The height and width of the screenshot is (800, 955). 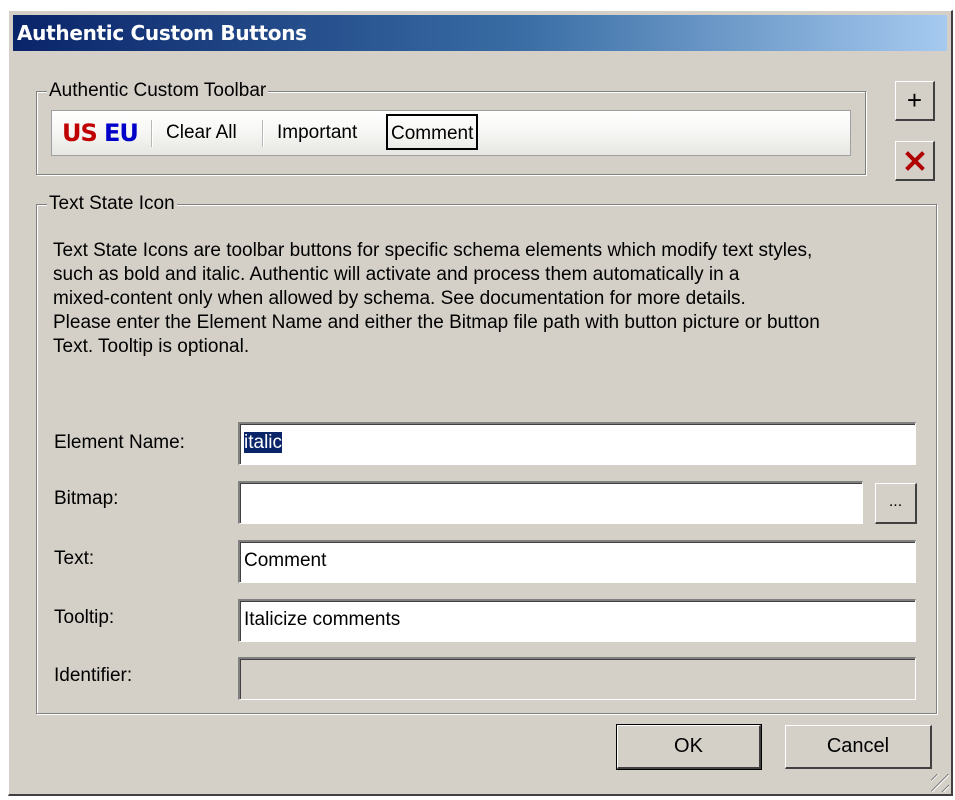 What do you see at coordinates (201, 133) in the screenshot?
I see `toolbar-button-clear-all: Clear All` at bounding box center [201, 133].